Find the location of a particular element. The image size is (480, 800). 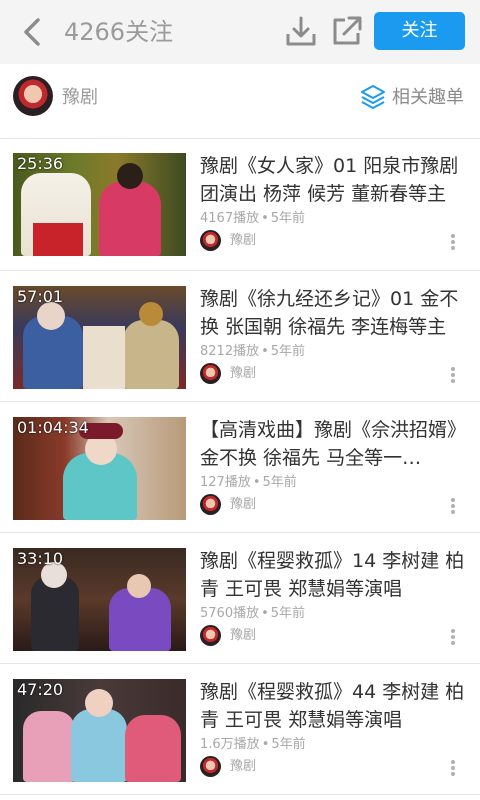

play-count: 1.6万播放 is located at coordinates (230, 744).